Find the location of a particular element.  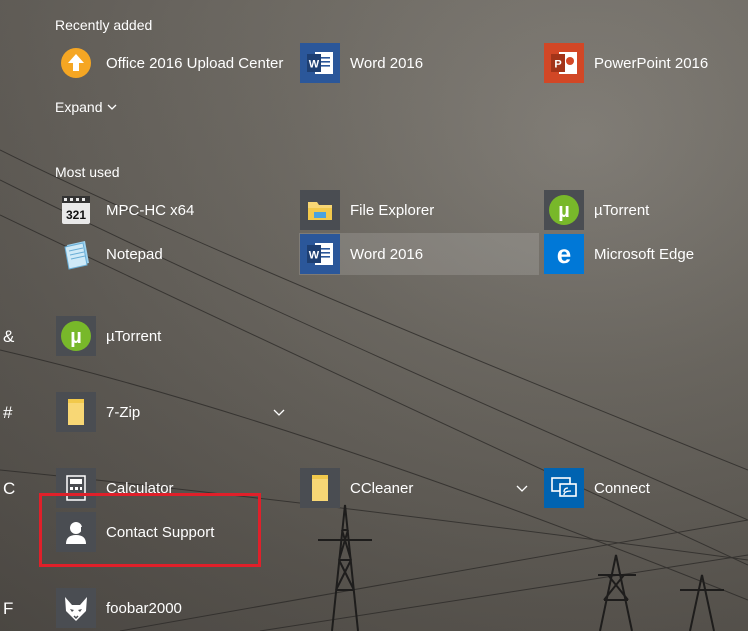

tile-label: CCleaner is located at coordinates (382, 488).